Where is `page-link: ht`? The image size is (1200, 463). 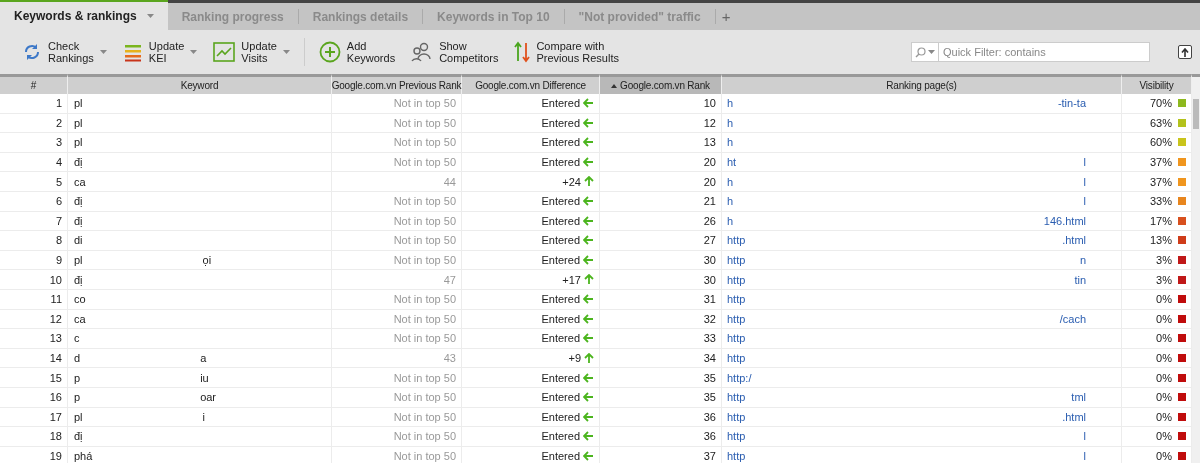
page-link: ht is located at coordinates (732, 162).